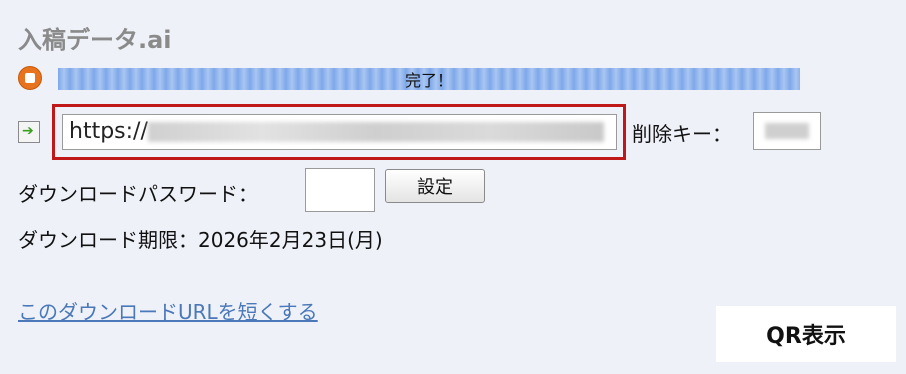  What do you see at coordinates (30, 78) in the screenshot?
I see `stop-icon` at bounding box center [30, 78].